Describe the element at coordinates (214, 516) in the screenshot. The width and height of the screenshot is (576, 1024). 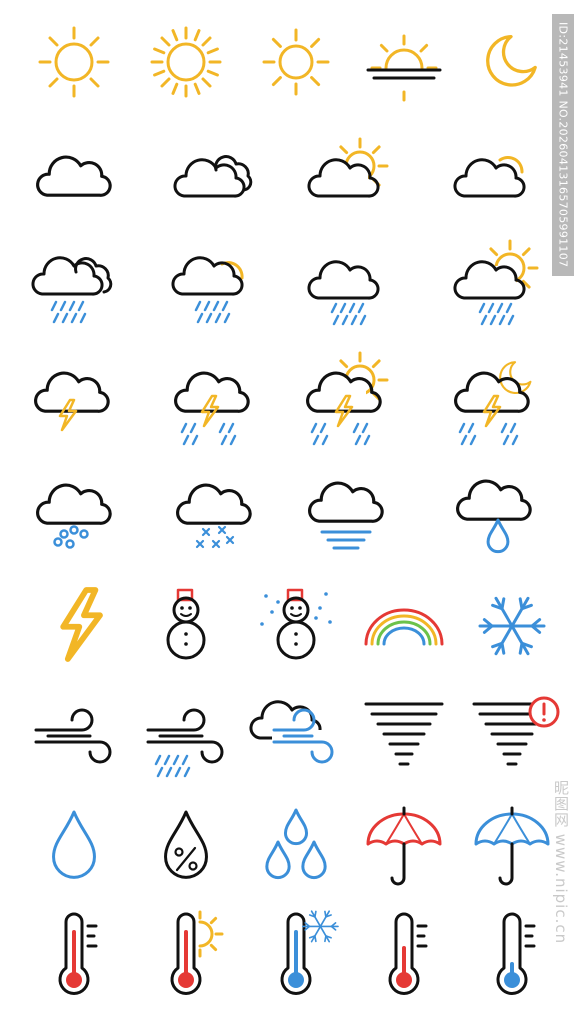
I see `cloud-snow-icon` at that location.